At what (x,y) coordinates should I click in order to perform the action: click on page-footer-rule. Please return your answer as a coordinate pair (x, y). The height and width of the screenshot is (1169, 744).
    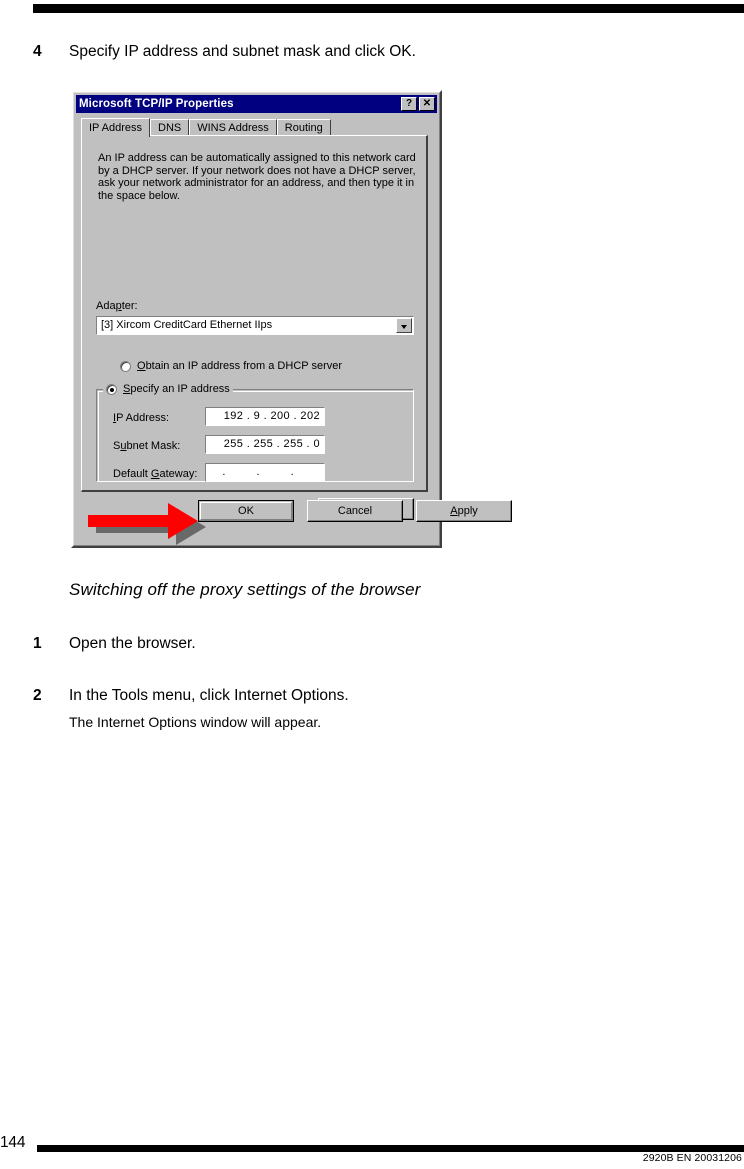
    Looking at the image, I should click on (390, 1148).